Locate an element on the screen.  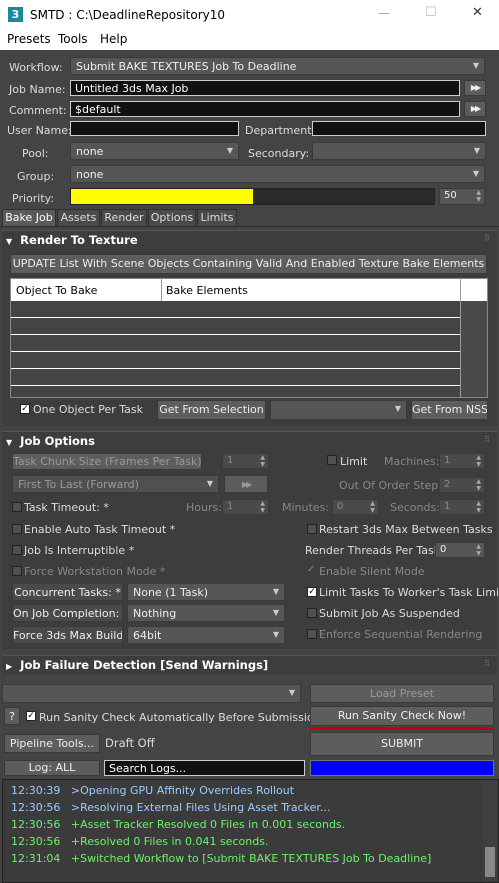
col-header-object: Object To Bake is located at coordinates (56, 290).